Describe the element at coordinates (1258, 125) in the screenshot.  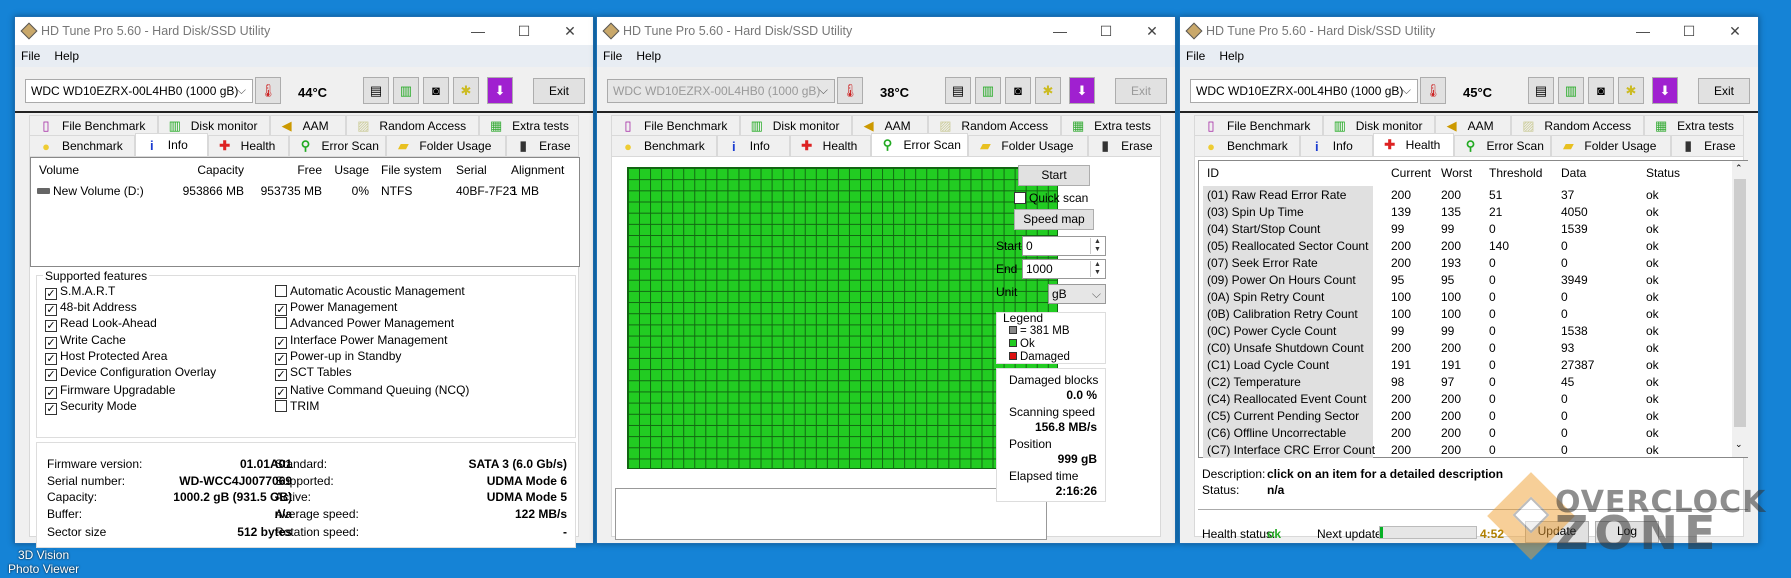
I see `tab-file-benchmark: ▯ File Benchmark` at that location.